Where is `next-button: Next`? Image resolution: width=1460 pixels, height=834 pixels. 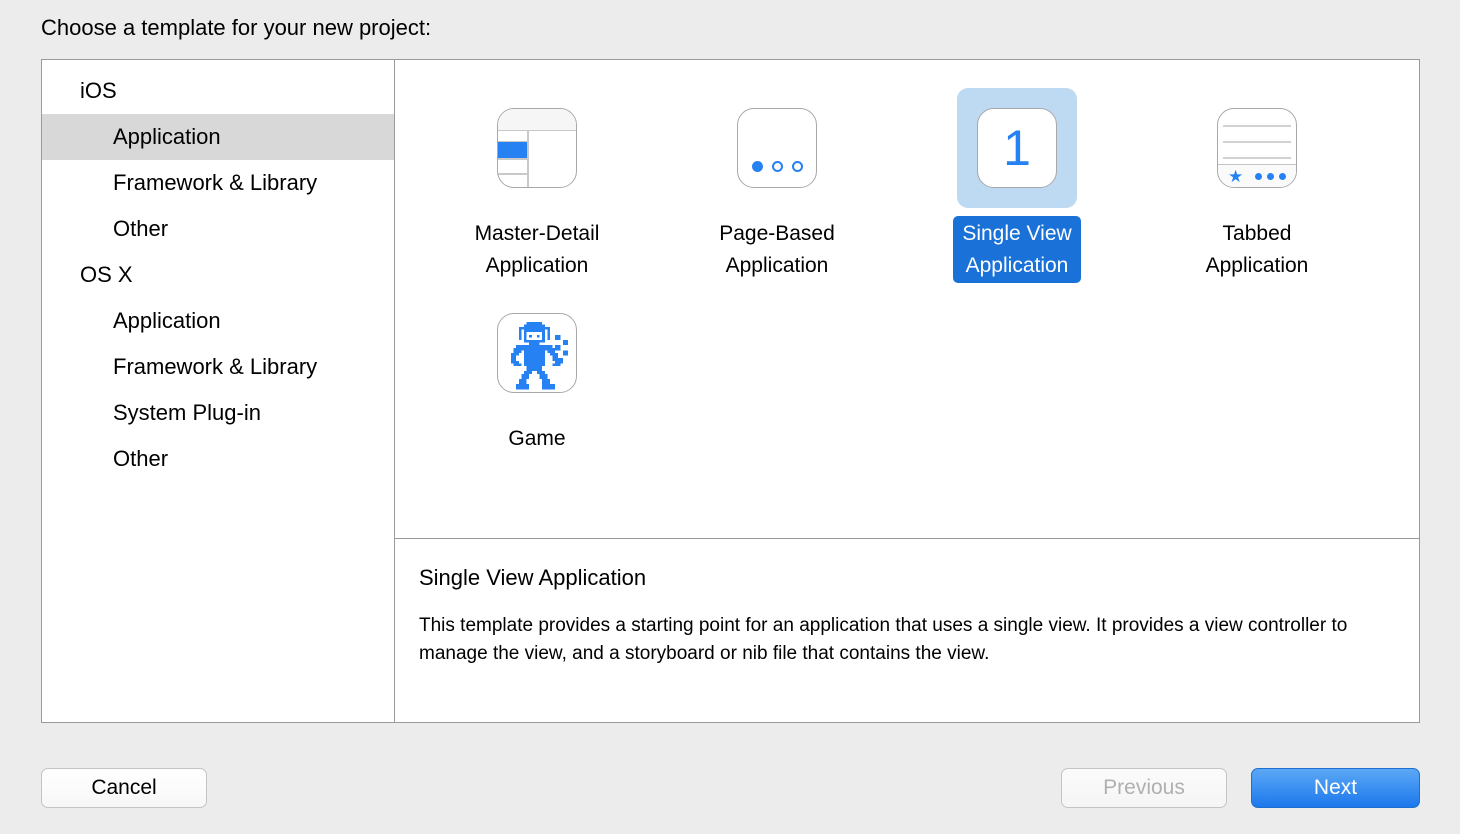
next-button: Next is located at coordinates (1335, 788).